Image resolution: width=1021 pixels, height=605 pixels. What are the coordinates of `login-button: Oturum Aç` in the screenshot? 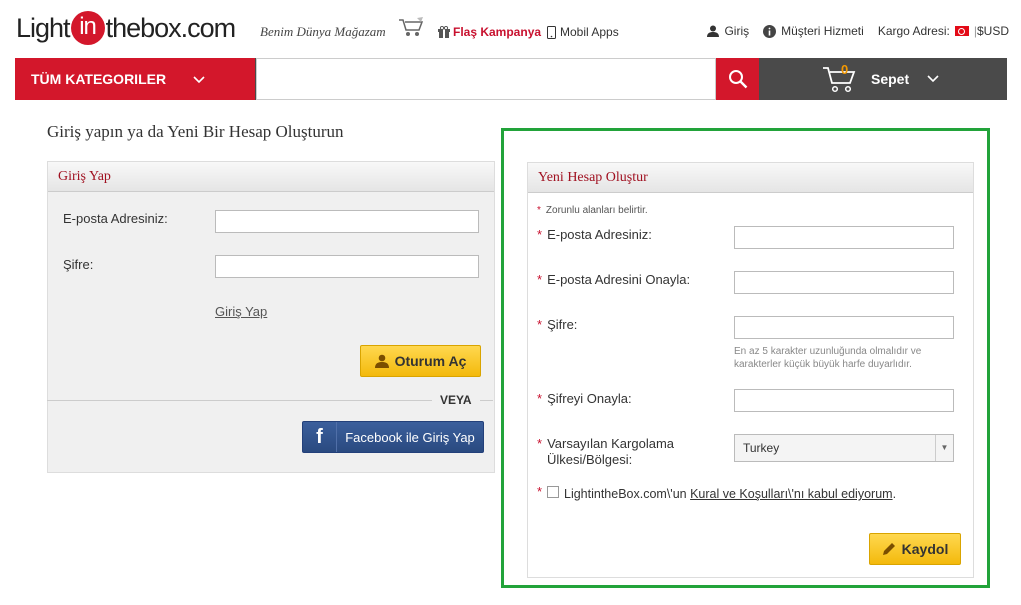 It's located at (420, 361).